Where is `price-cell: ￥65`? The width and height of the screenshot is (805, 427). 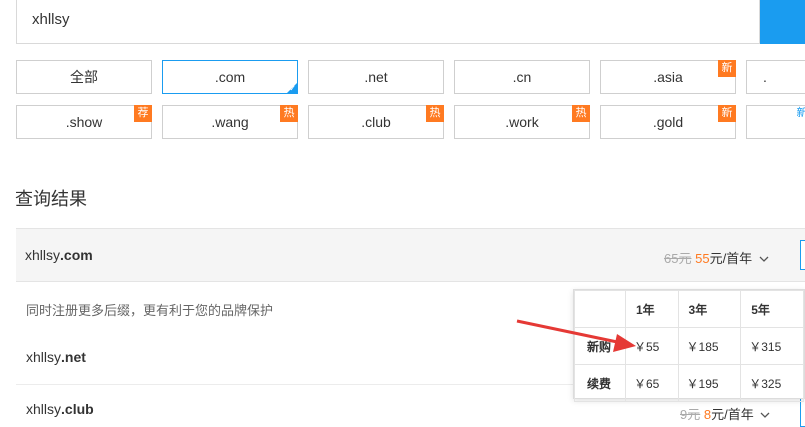
price-cell: ￥65 is located at coordinates (652, 383).